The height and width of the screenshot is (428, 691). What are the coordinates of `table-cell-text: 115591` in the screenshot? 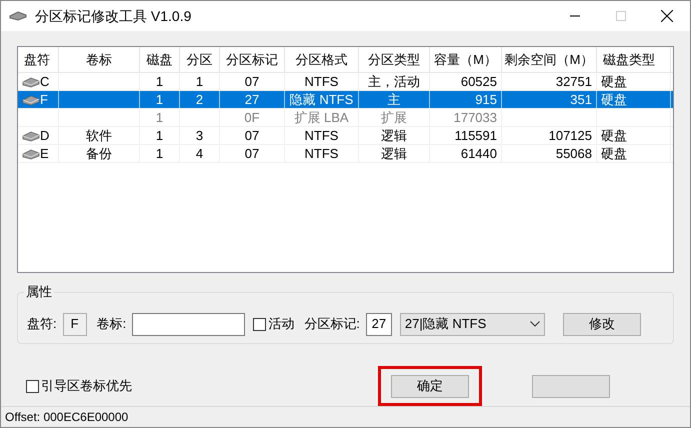 It's located at (475, 135).